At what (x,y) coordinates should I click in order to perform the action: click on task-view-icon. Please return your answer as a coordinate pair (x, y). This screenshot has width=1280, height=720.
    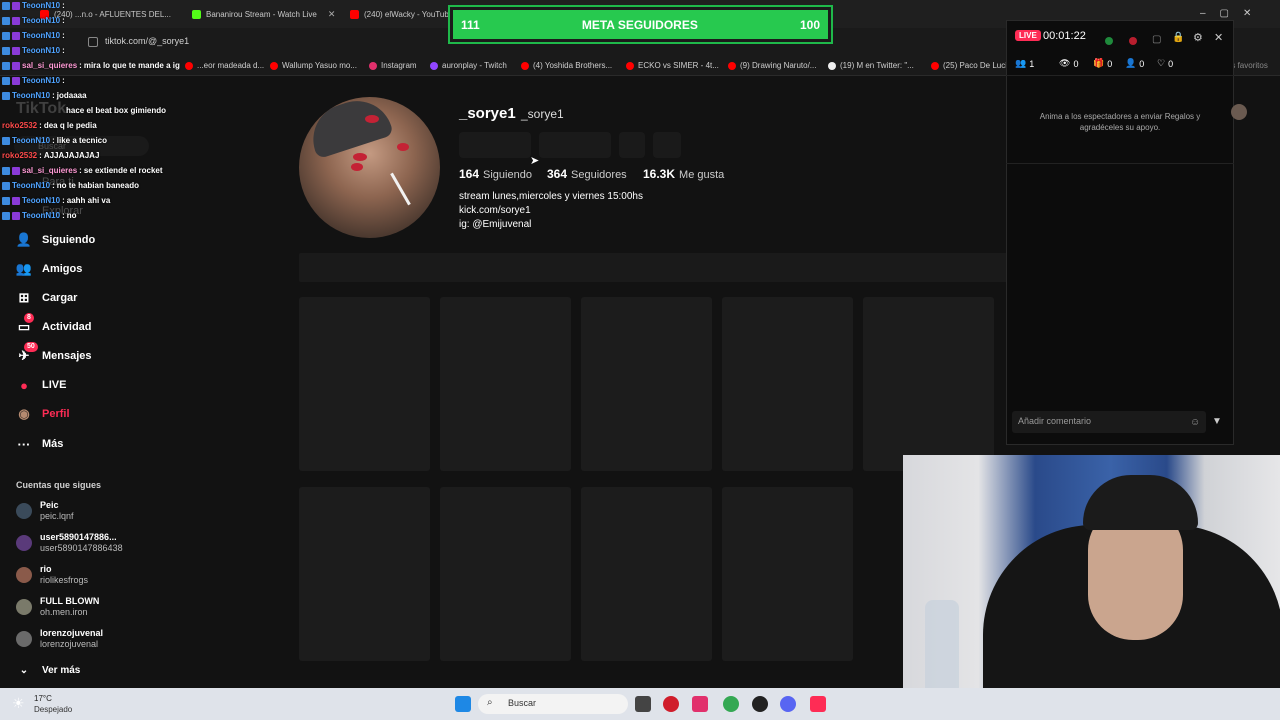
    Looking at the image, I should click on (643, 704).